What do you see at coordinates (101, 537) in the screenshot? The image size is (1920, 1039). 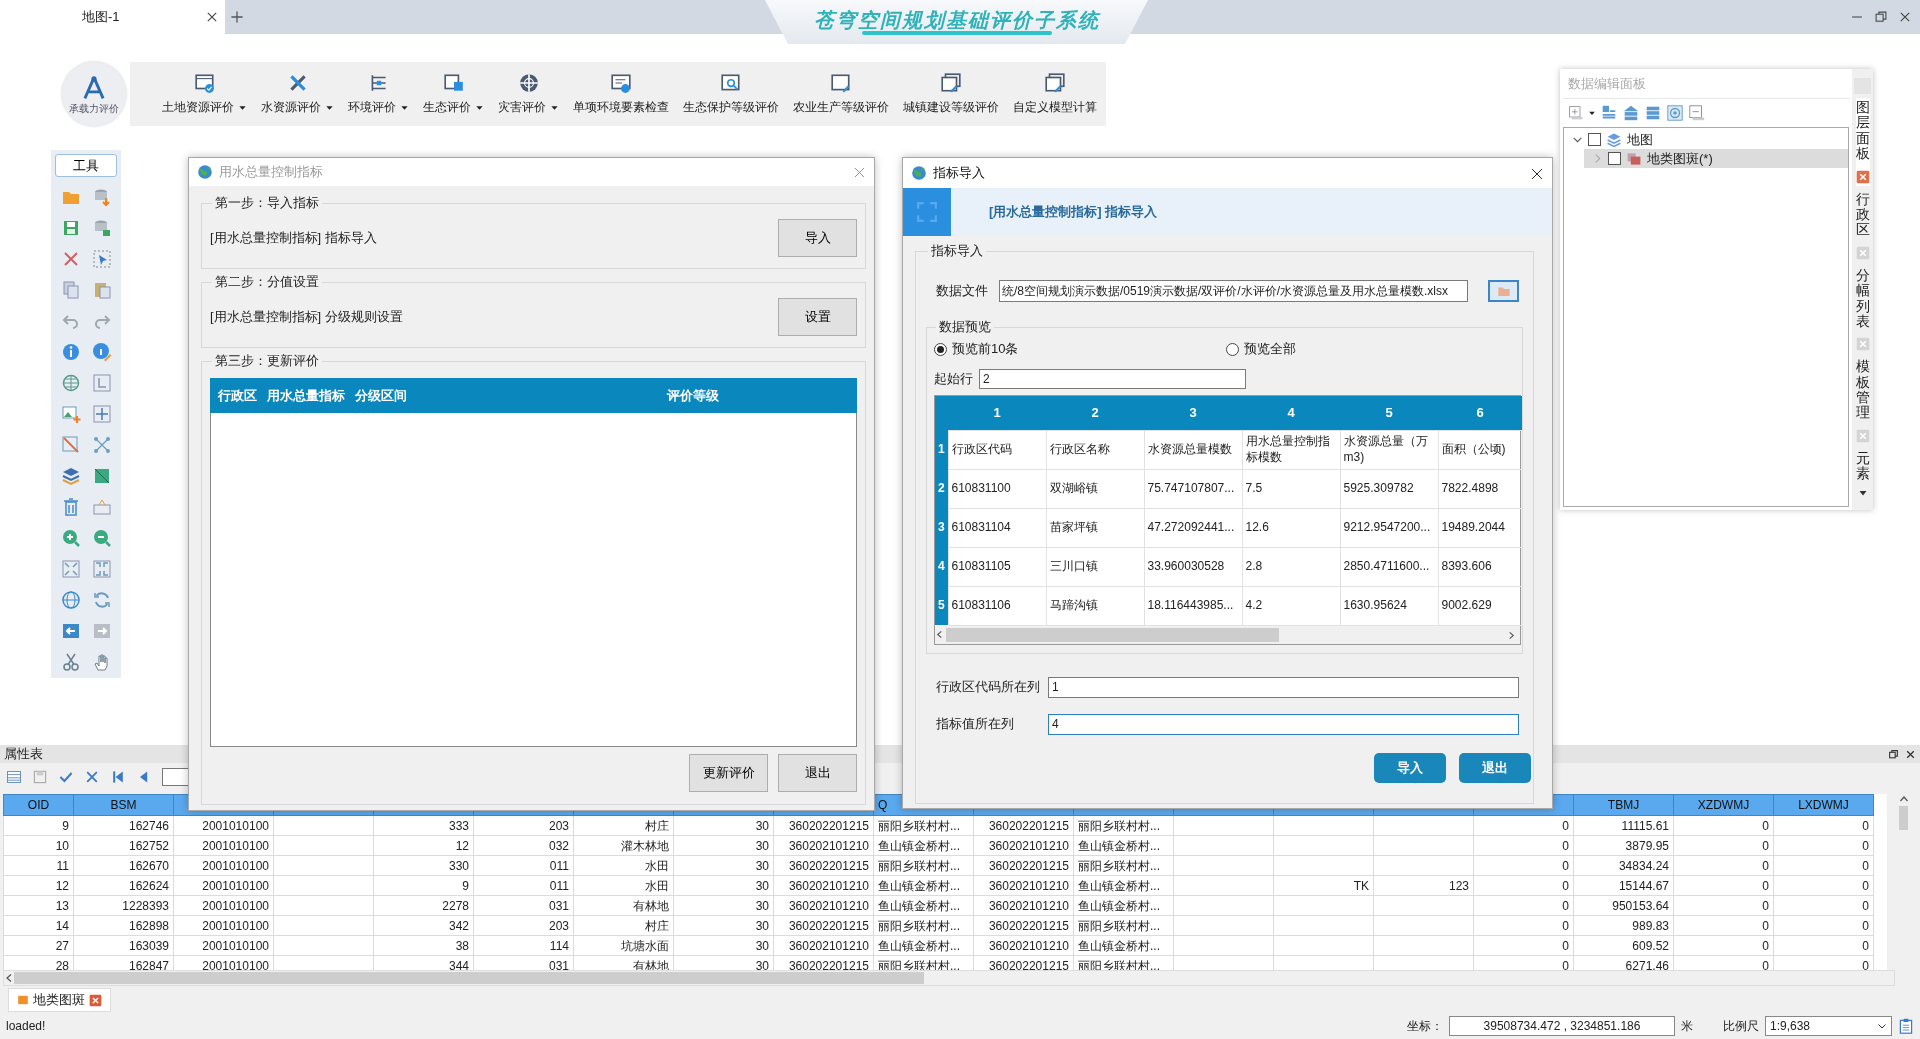 I see `zoom-out-icon` at bounding box center [101, 537].